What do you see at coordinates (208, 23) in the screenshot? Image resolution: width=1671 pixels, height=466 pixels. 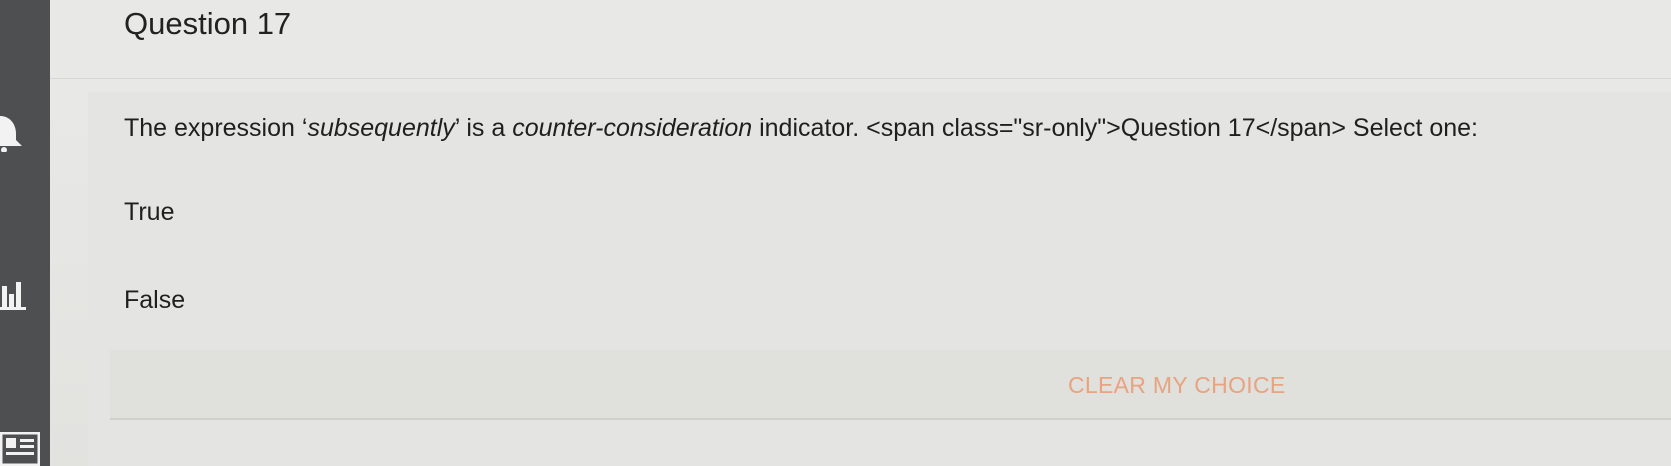 I see `question-title: Question 17` at bounding box center [208, 23].